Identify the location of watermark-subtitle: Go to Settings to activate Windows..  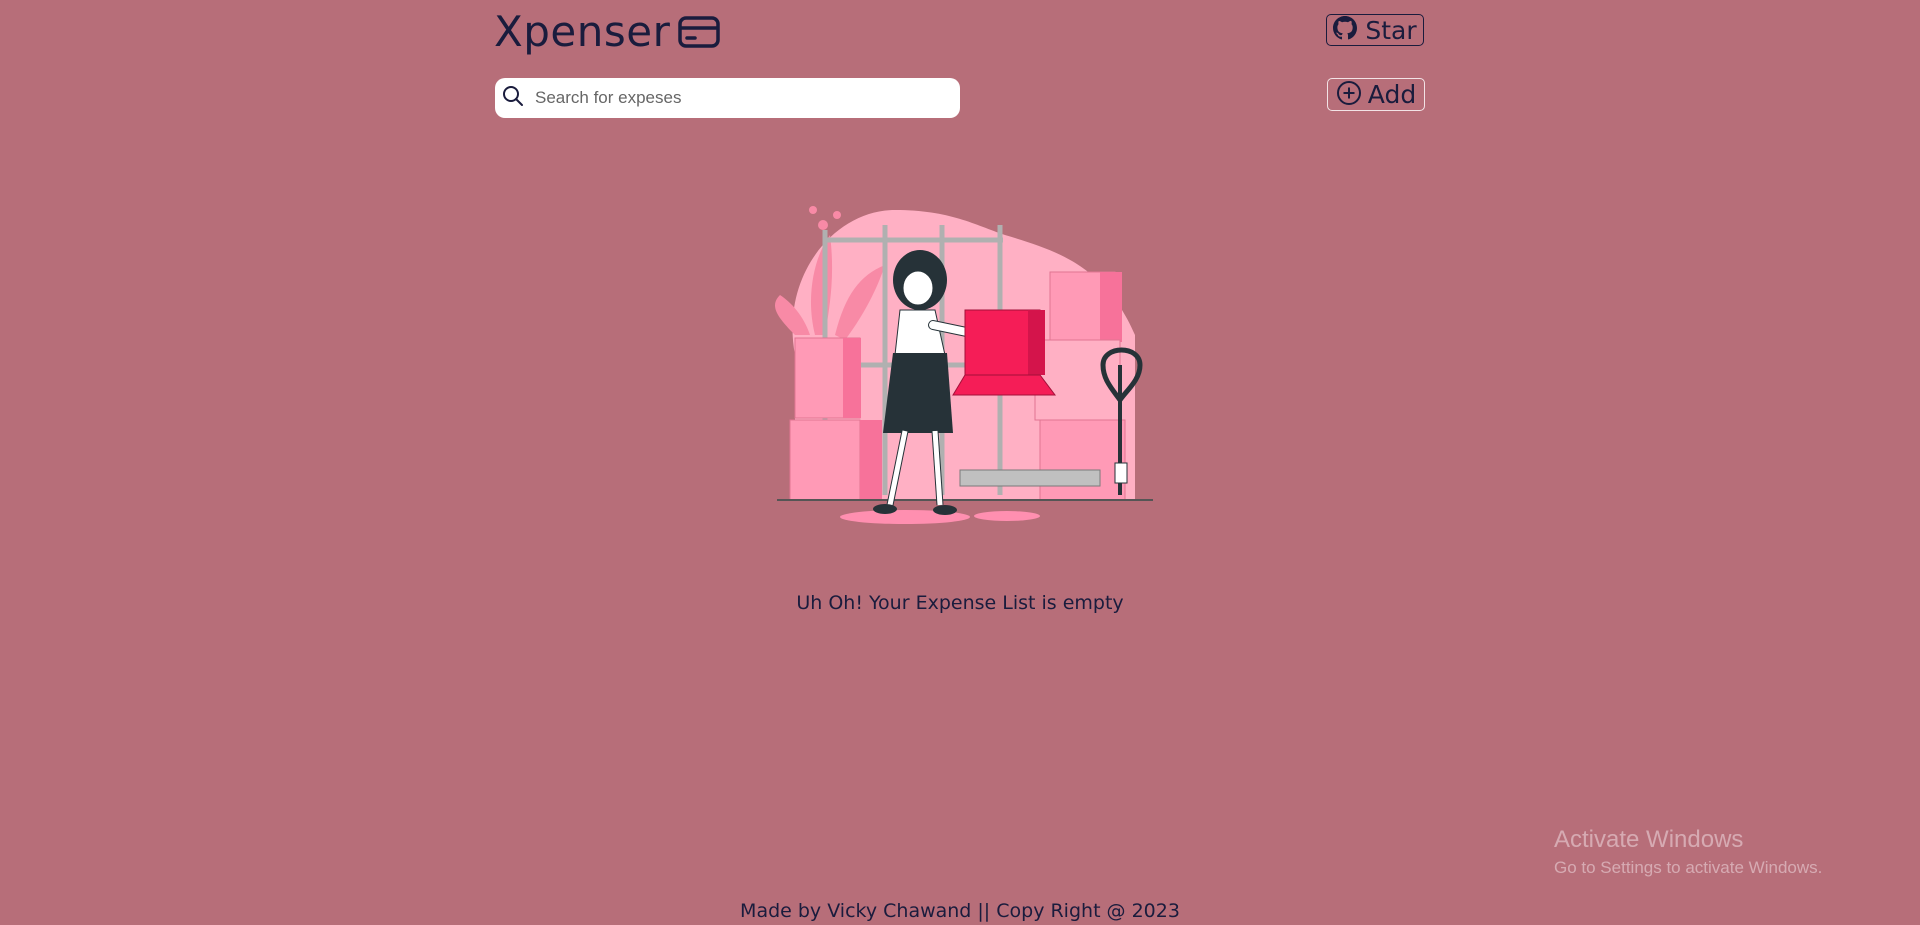
(1688, 867).